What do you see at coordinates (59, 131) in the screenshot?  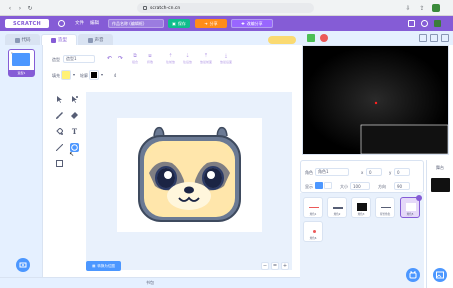 I see `fill-tool` at bounding box center [59, 131].